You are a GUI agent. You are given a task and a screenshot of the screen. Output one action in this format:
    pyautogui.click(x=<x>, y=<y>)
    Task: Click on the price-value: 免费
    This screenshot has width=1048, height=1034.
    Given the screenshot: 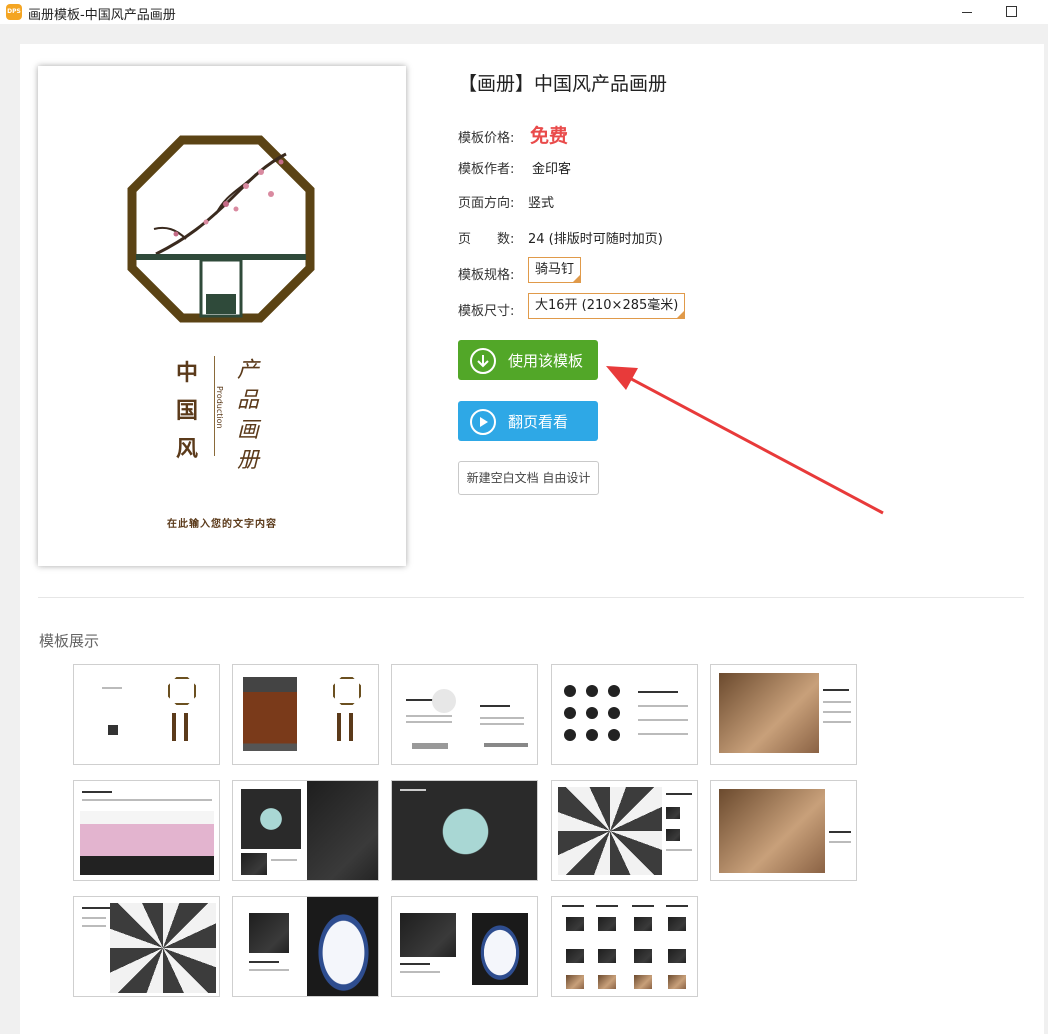 What is the action you would take?
    pyautogui.click(x=549, y=136)
    